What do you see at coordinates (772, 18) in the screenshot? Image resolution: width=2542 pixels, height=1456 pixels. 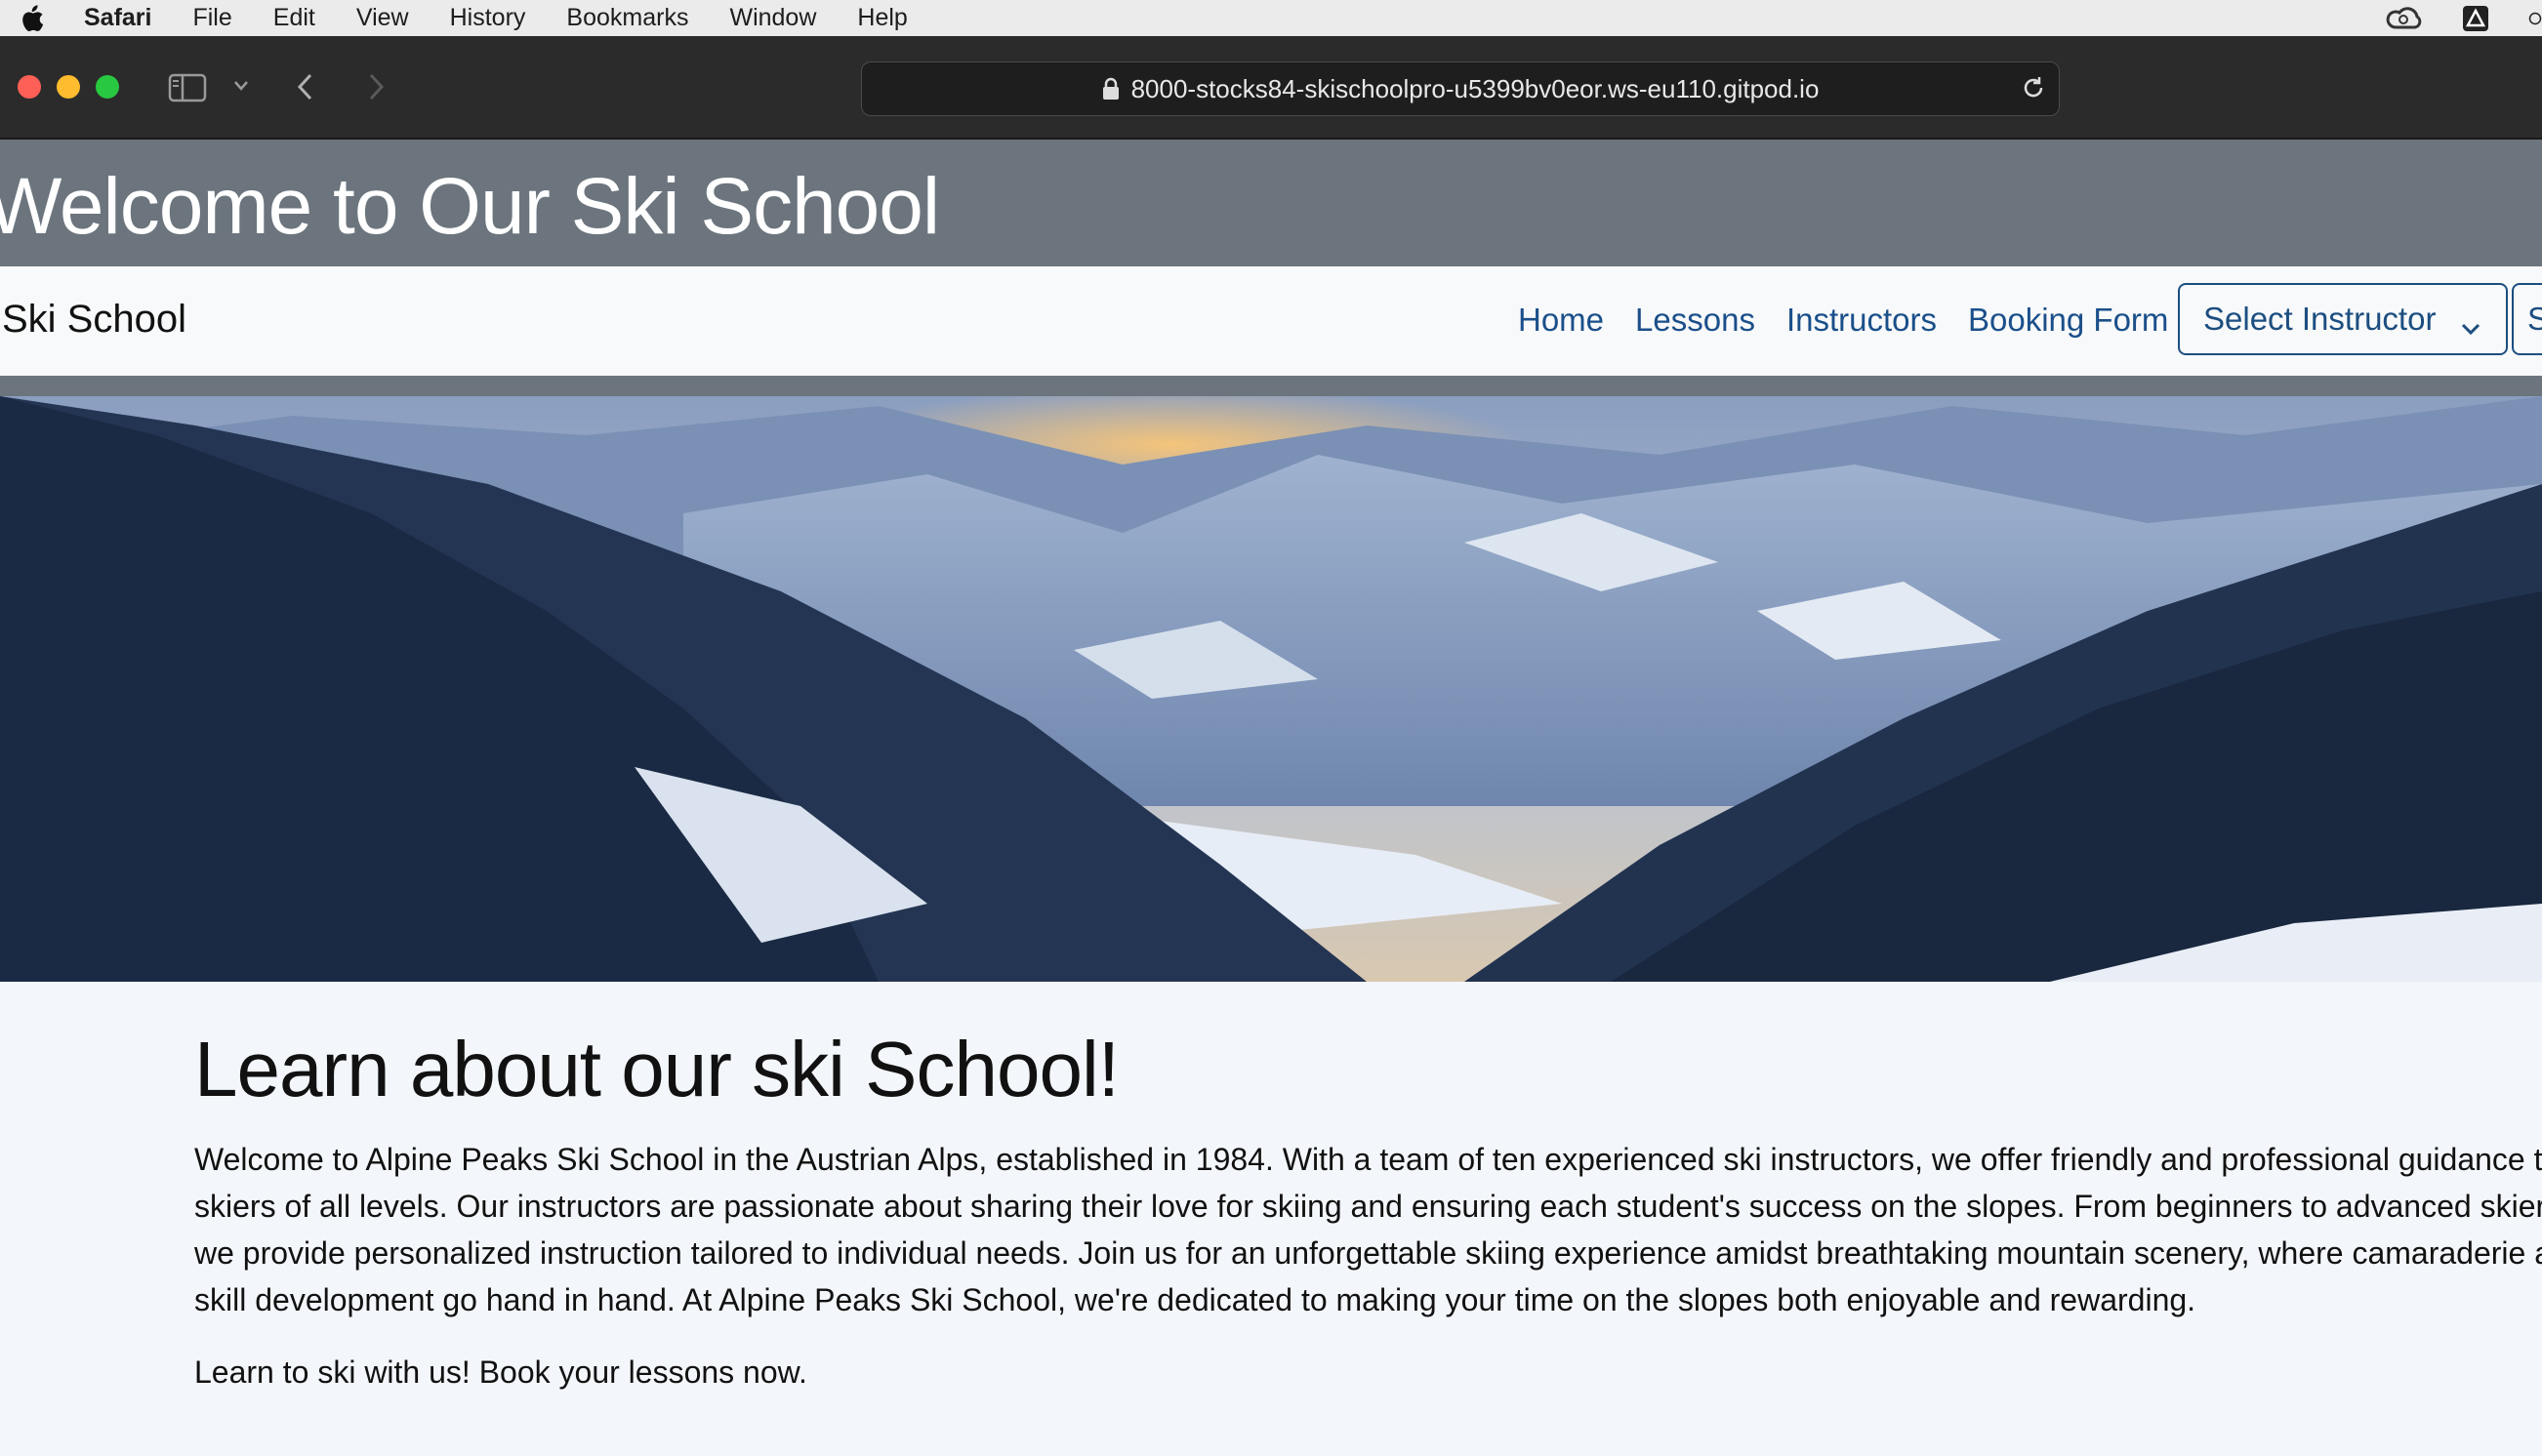 I see `menu-window: Window` at bounding box center [772, 18].